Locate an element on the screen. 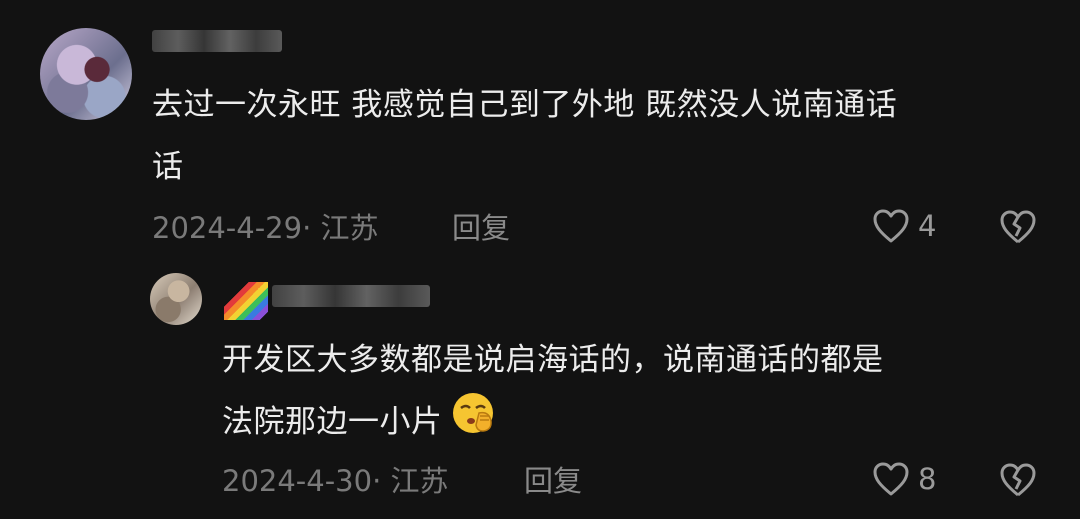  comment-meta: 2024-4-29· 江苏 is located at coordinates (265, 228).